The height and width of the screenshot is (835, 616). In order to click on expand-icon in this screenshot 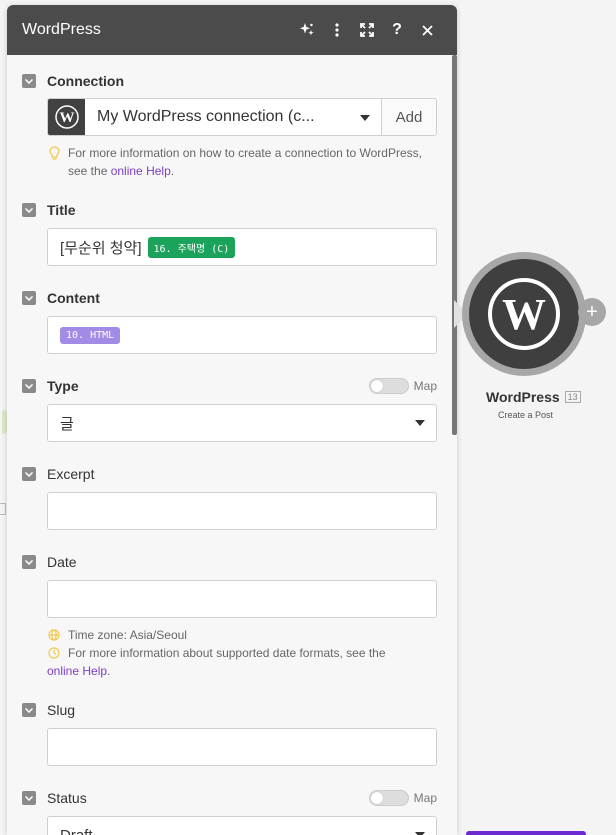, I will do `click(367, 30)`.